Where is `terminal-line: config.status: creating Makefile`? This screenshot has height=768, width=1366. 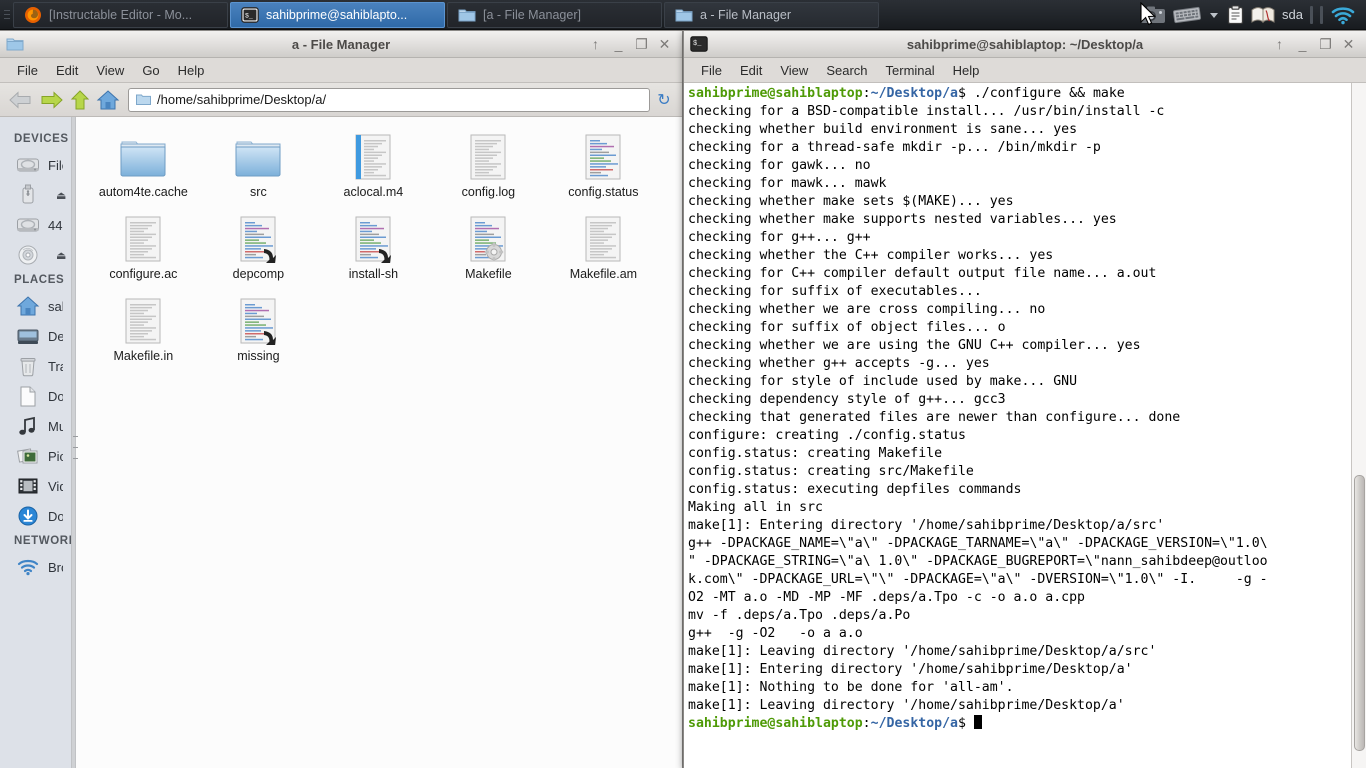
terminal-line: config.status: creating Makefile is located at coordinates (815, 453).